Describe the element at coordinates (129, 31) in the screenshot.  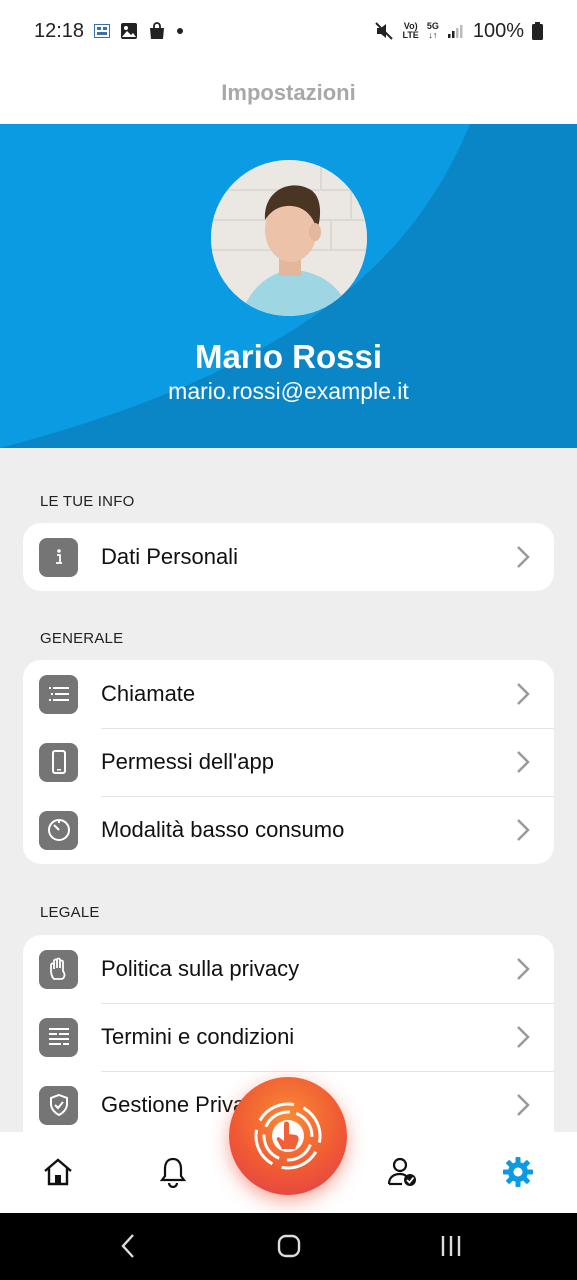
I see `image-icon` at that location.